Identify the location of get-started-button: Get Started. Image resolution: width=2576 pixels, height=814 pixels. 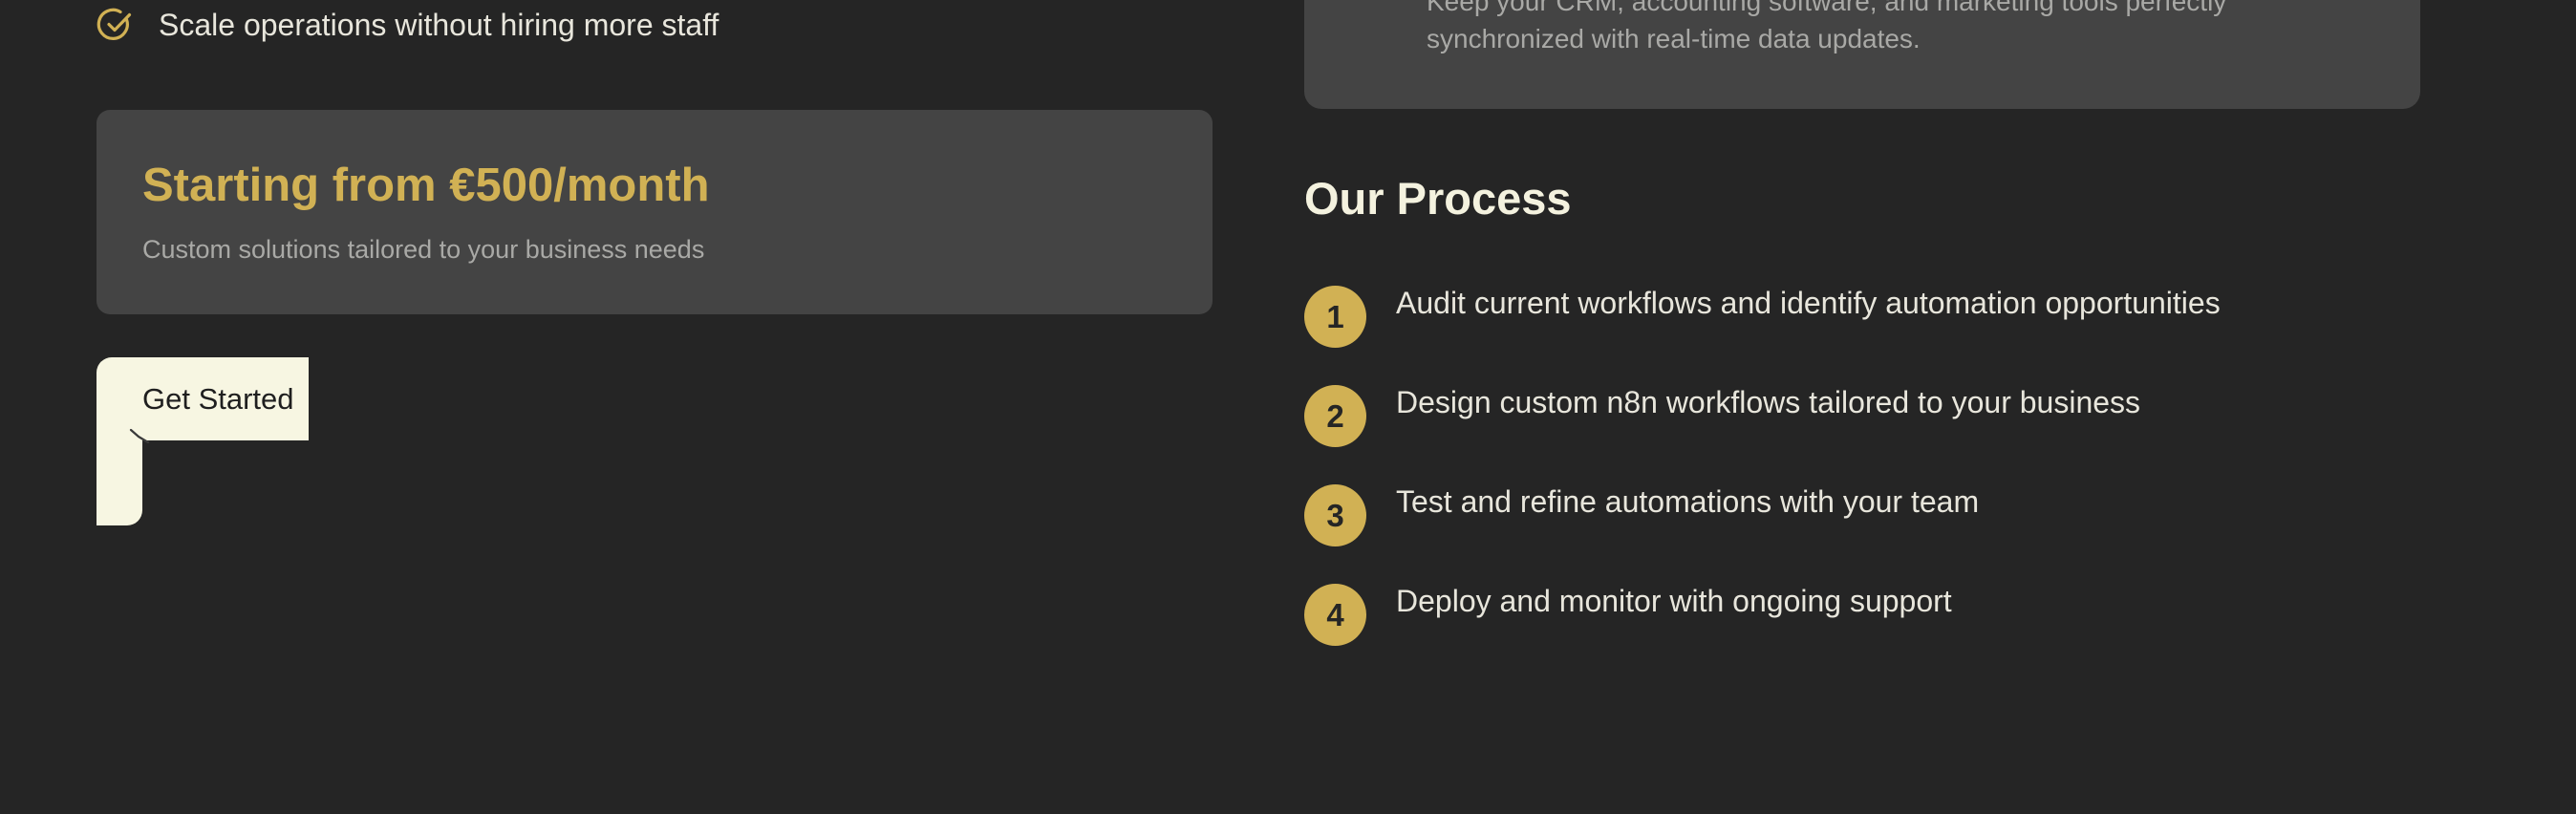
(203, 400).